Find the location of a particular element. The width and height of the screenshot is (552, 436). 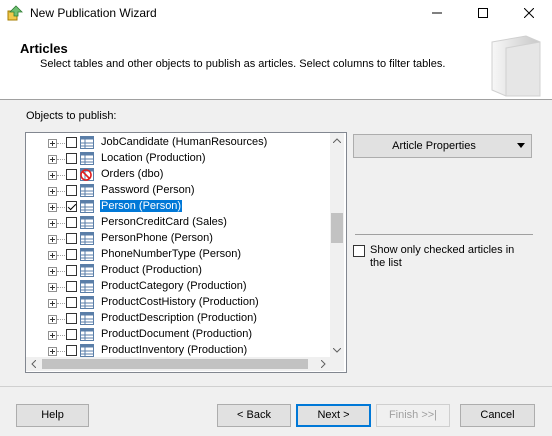

tree-item-label: ProductInventory (Production) is located at coordinates (174, 350).